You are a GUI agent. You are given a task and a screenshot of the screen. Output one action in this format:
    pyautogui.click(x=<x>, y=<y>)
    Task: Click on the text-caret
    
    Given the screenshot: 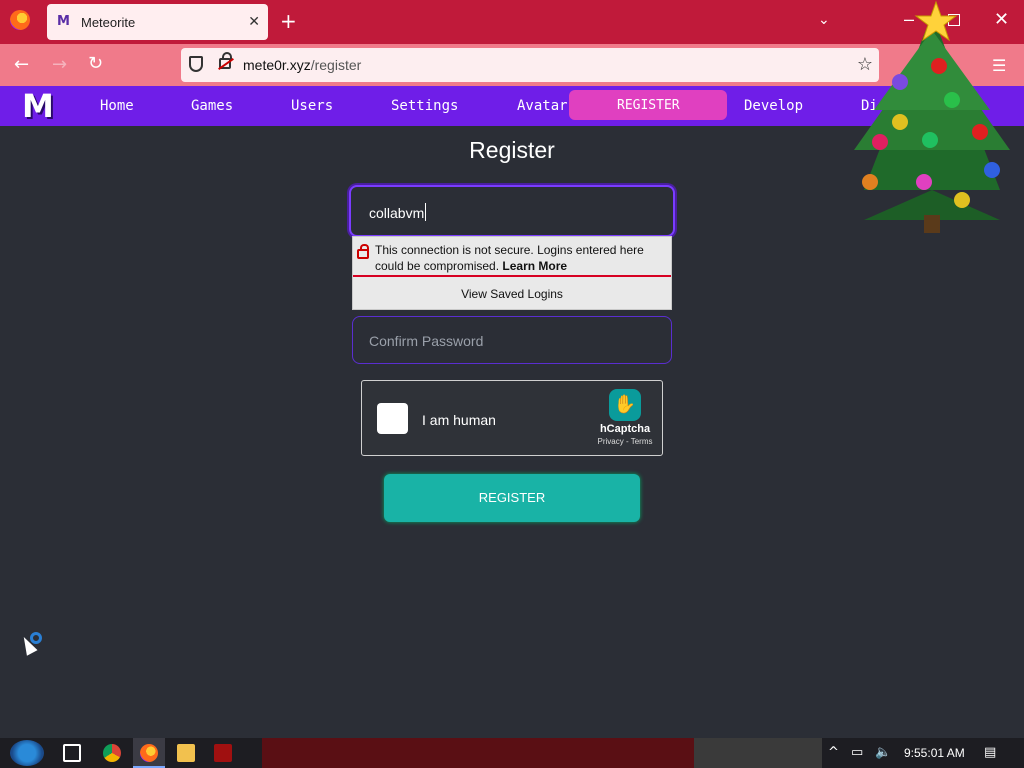 What is the action you would take?
    pyautogui.click(x=425, y=212)
    